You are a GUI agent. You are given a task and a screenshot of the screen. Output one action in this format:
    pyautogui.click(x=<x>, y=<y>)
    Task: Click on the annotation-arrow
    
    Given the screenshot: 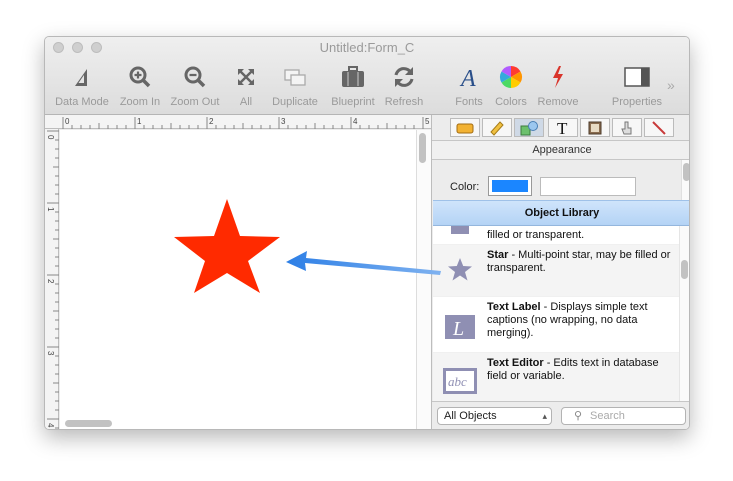 What is the action you would take?
    pyautogui.click(x=363, y=263)
    